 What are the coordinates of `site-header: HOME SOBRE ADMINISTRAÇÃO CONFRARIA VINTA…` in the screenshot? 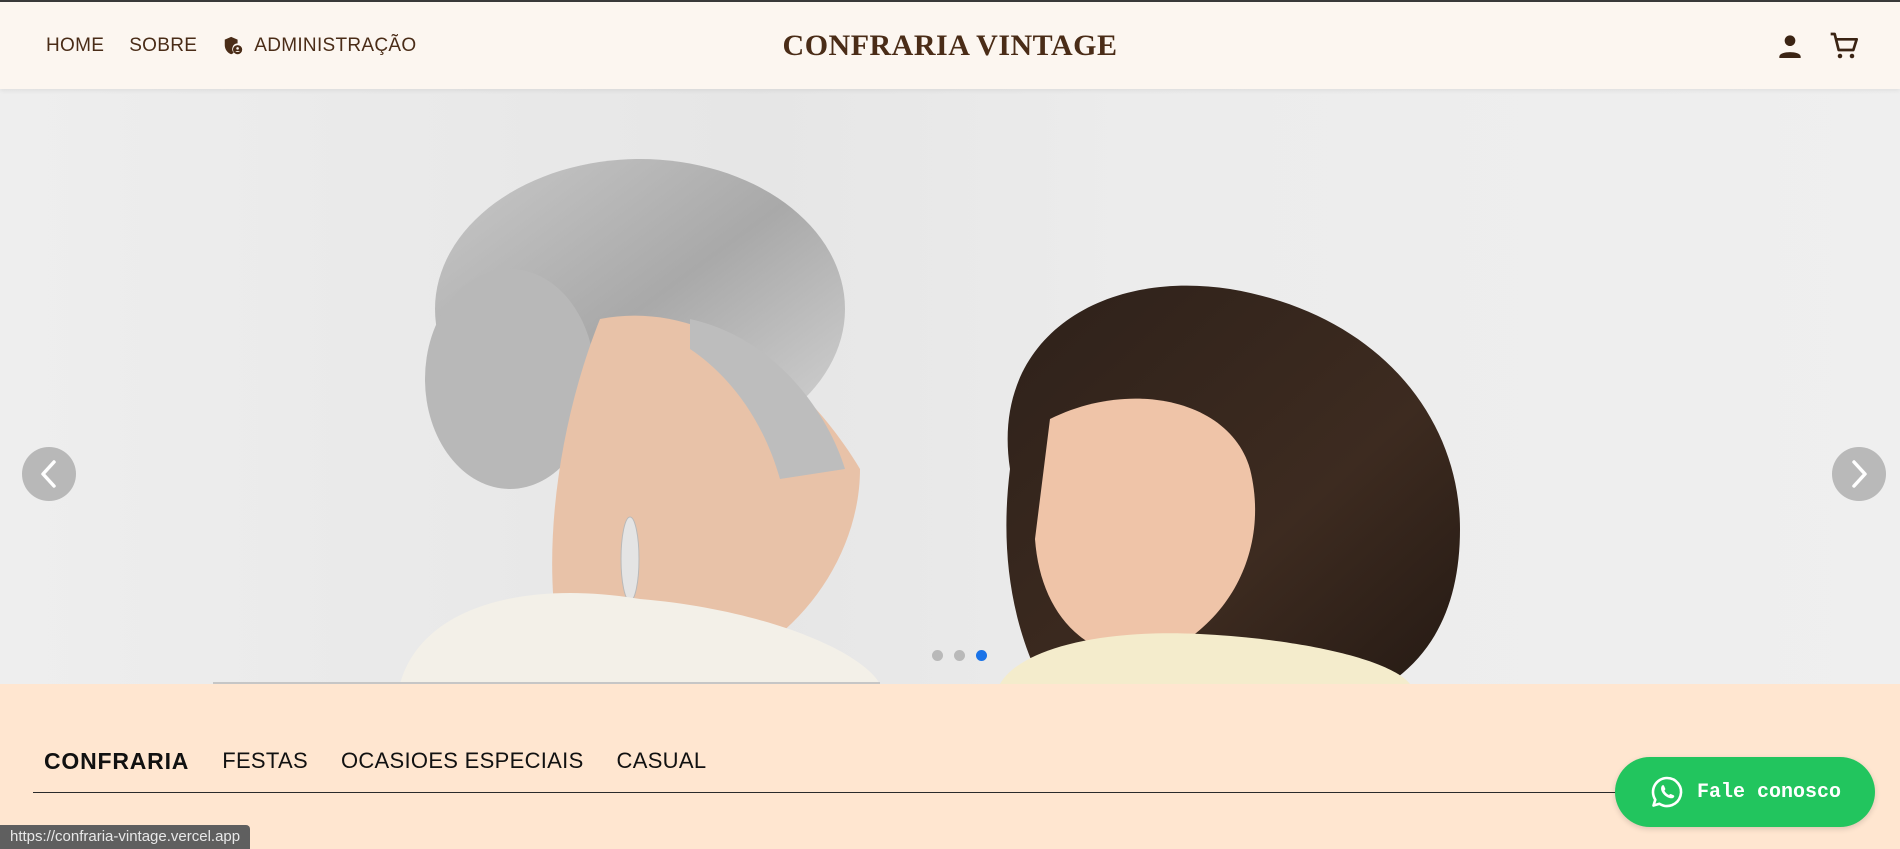 It's located at (950, 45).